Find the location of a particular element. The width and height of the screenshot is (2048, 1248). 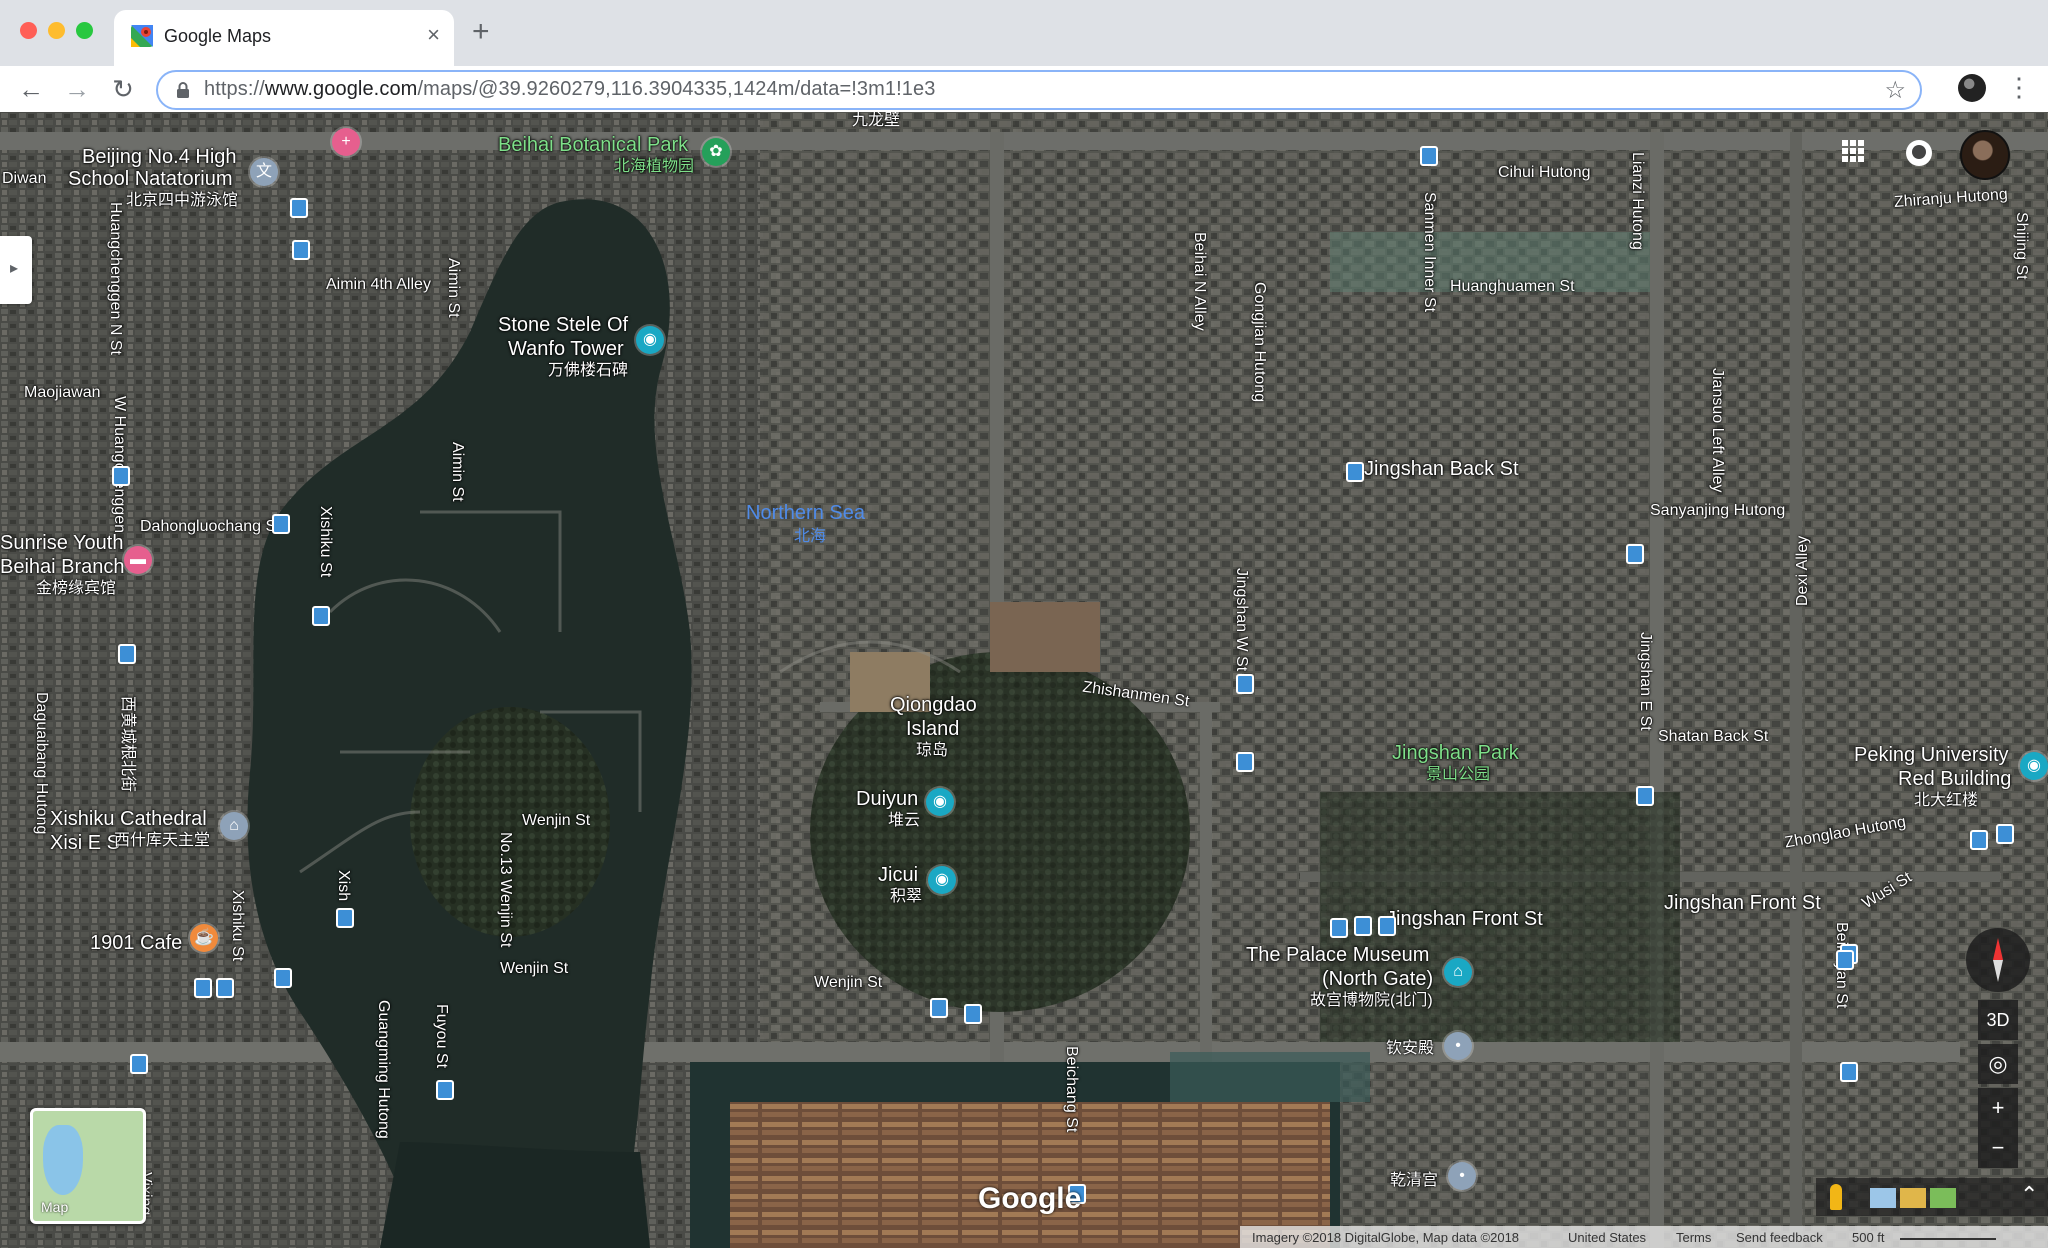

label-beihai-botanical-cn: 北海植物园 is located at coordinates (654, 167).